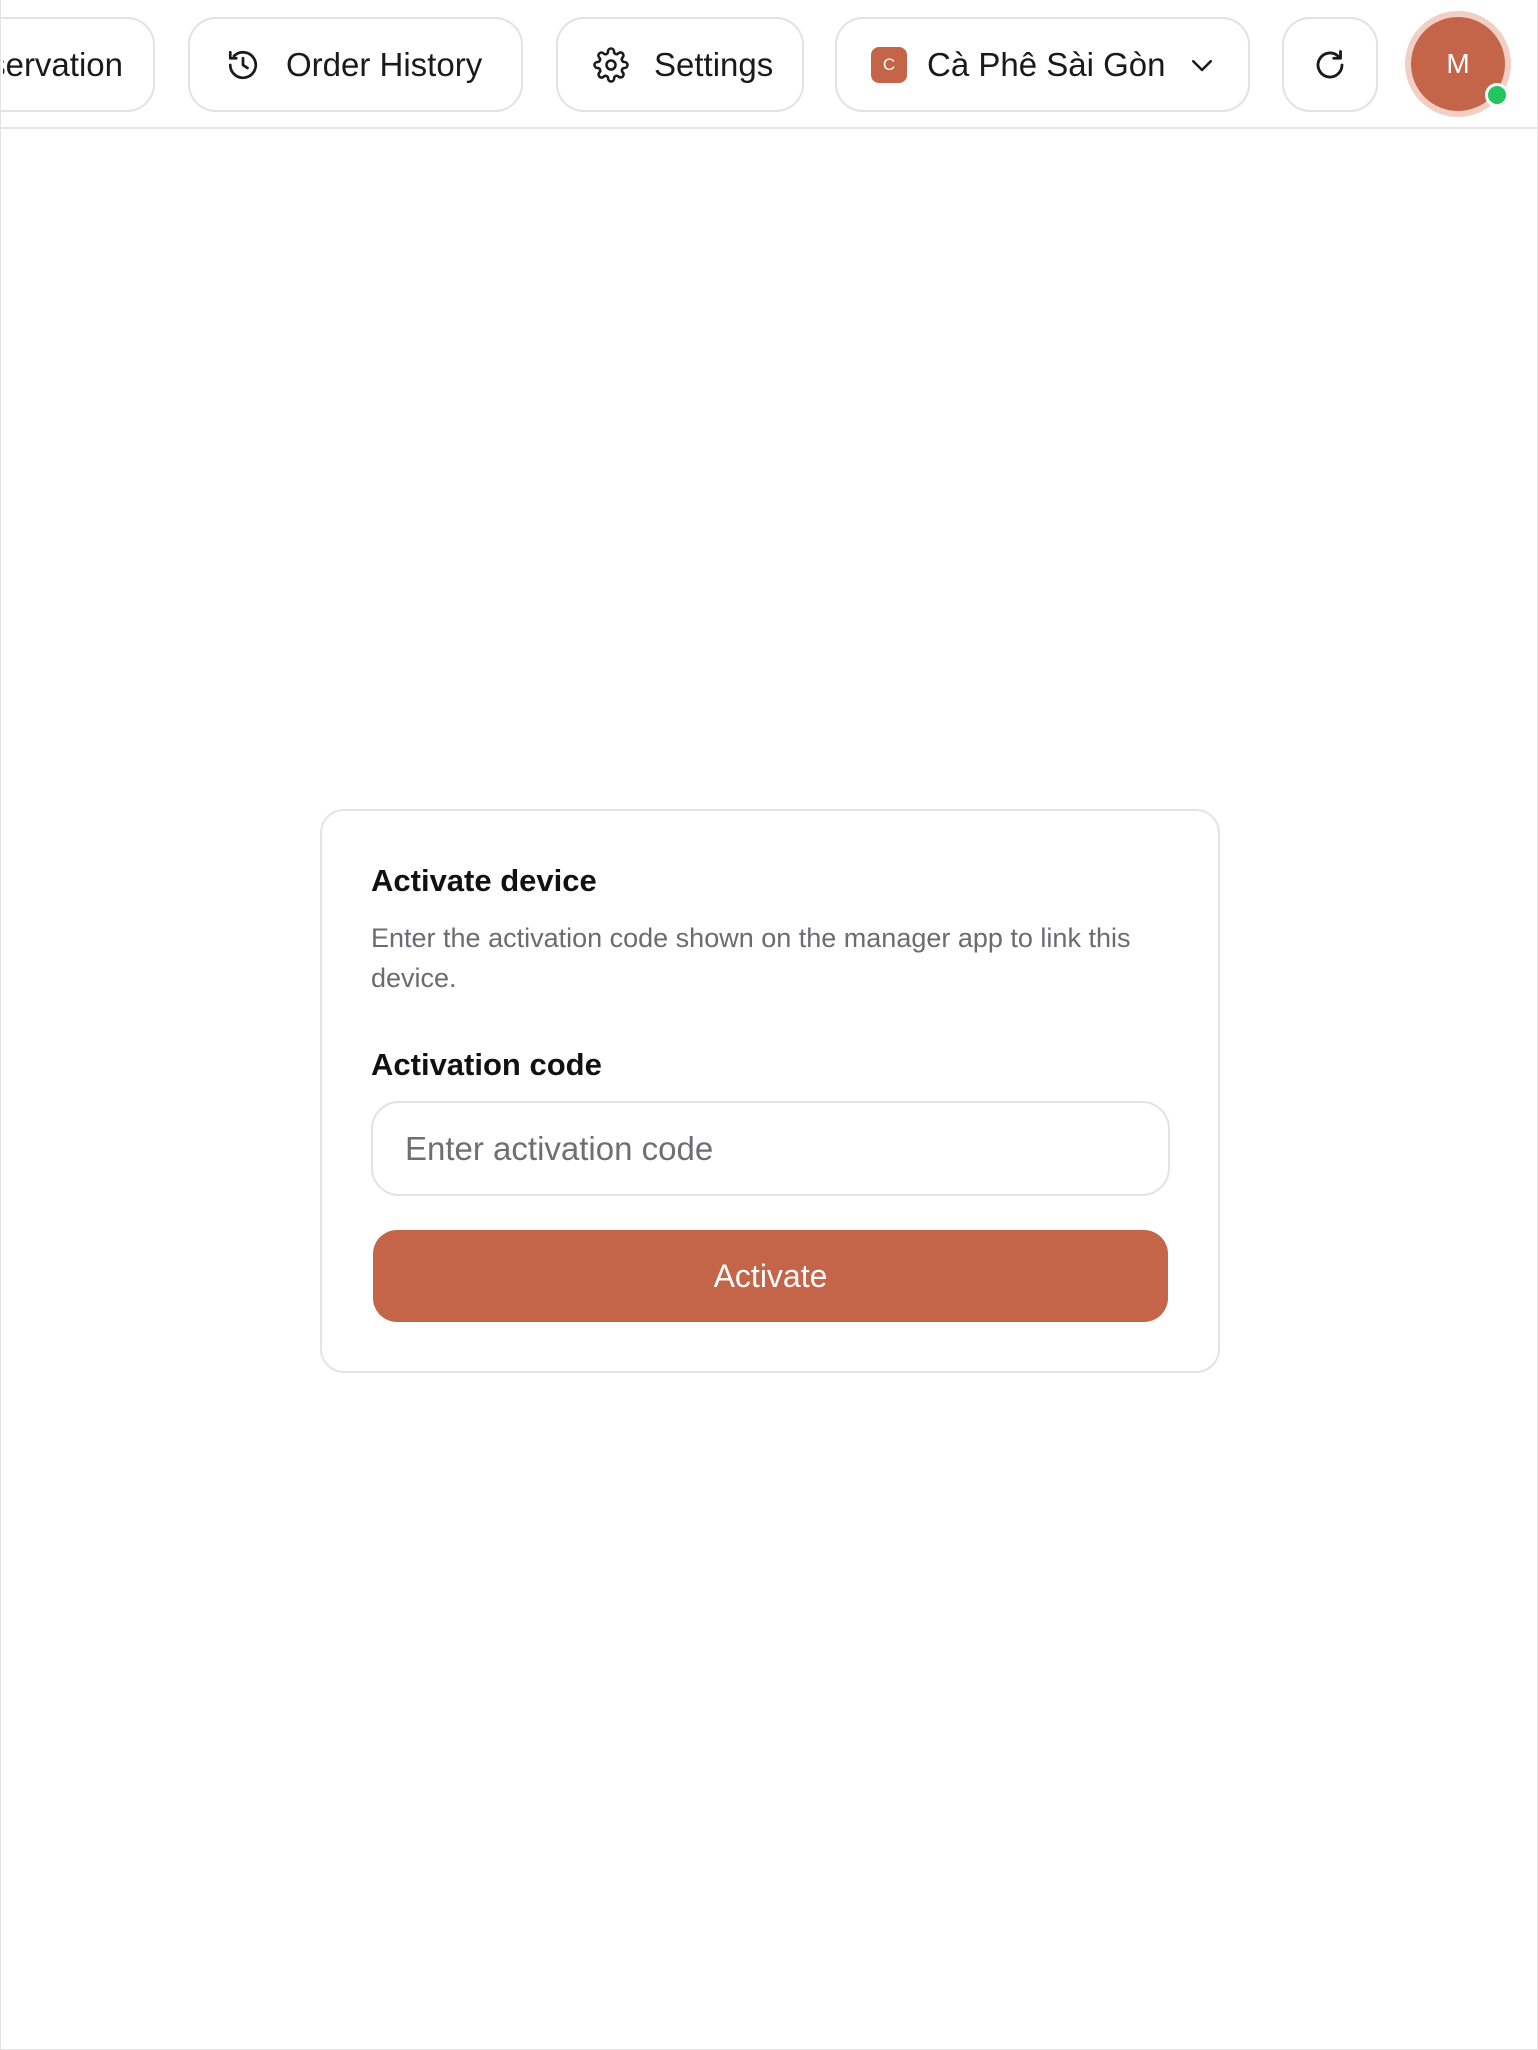  Describe the element at coordinates (384, 64) in the screenshot. I see `order-history-label: Order History` at that location.